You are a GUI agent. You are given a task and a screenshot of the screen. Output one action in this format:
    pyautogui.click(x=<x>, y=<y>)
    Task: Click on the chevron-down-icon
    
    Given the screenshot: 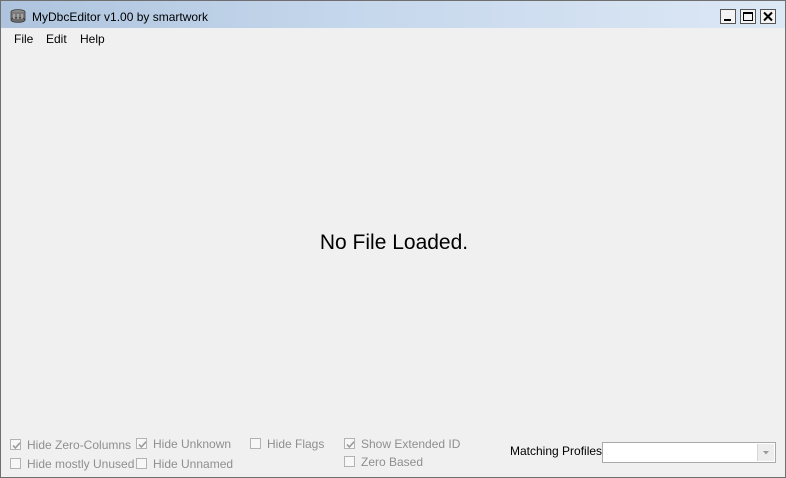 What is the action you would take?
    pyautogui.click(x=766, y=453)
    